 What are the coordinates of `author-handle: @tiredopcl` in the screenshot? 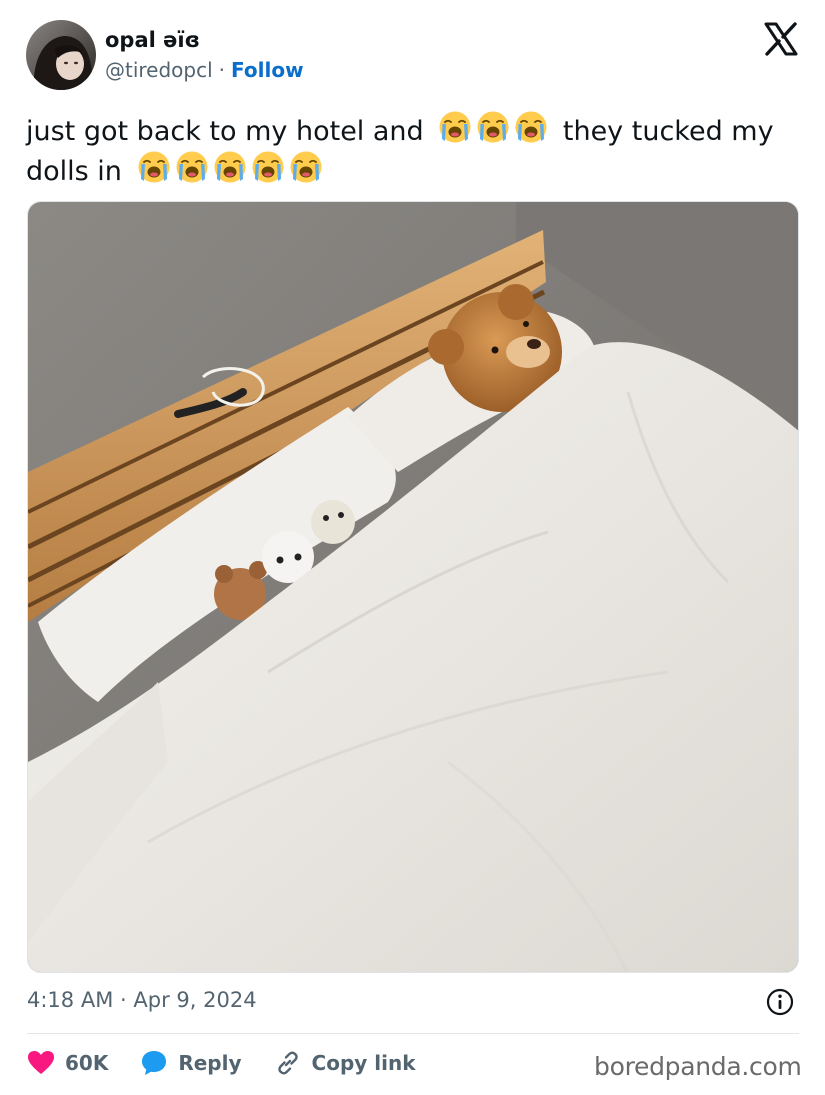 It's located at (159, 70).